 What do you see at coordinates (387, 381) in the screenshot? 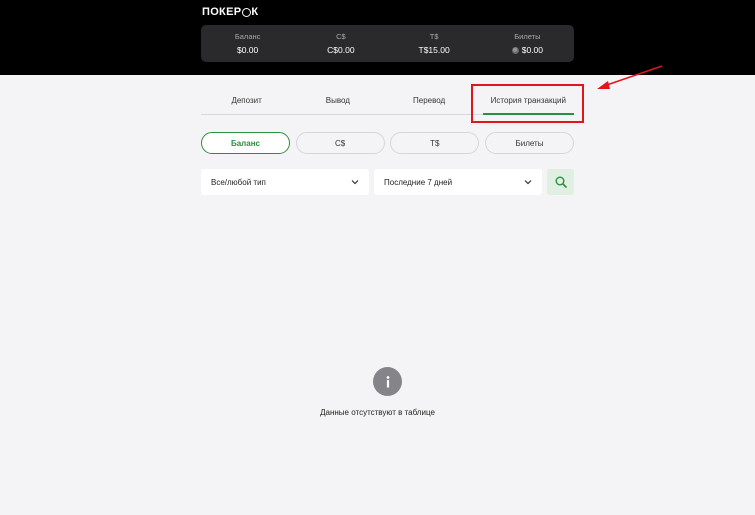
I see `info-icon` at bounding box center [387, 381].